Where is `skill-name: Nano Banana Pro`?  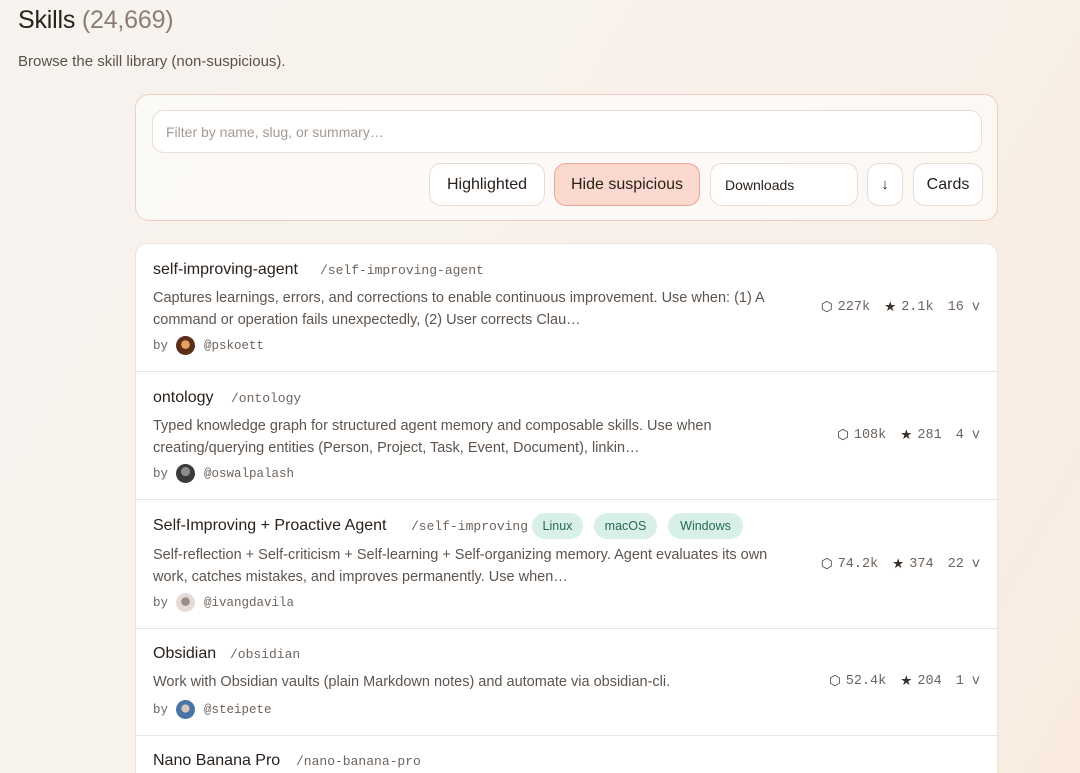 skill-name: Nano Banana Pro is located at coordinates (216, 761).